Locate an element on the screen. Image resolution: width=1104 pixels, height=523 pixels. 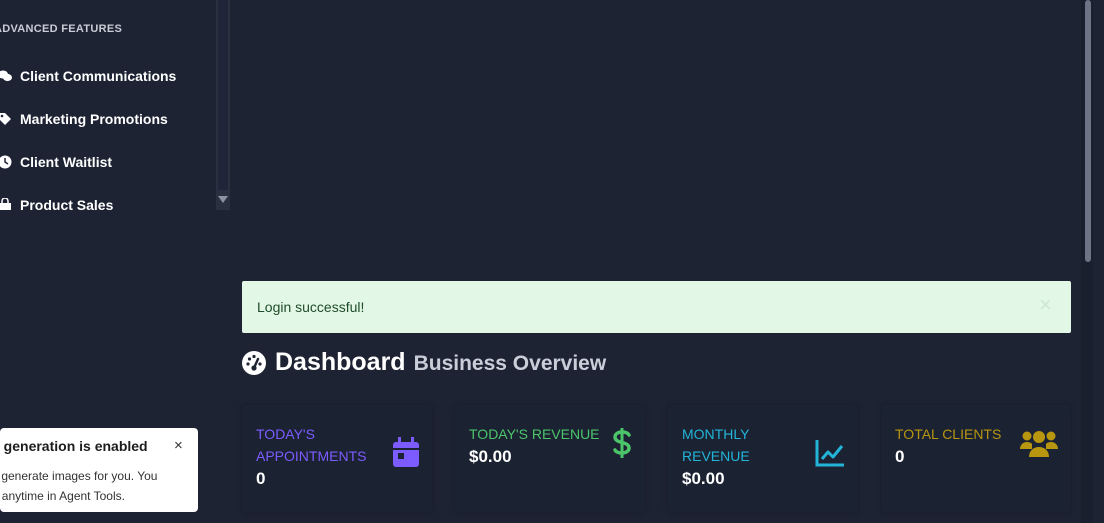
chart-line-icon is located at coordinates (830, 455).